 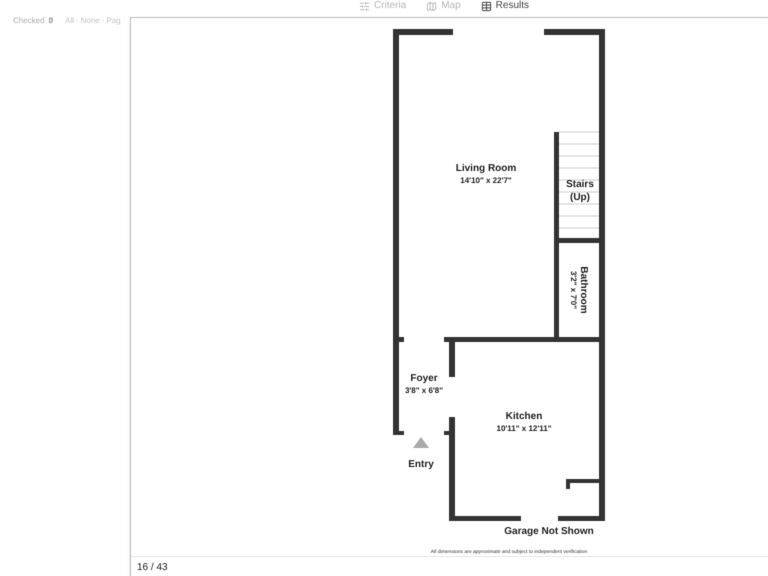 What do you see at coordinates (486, 6) in the screenshot?
I see `table-icon` at bounding box center [486, 6].